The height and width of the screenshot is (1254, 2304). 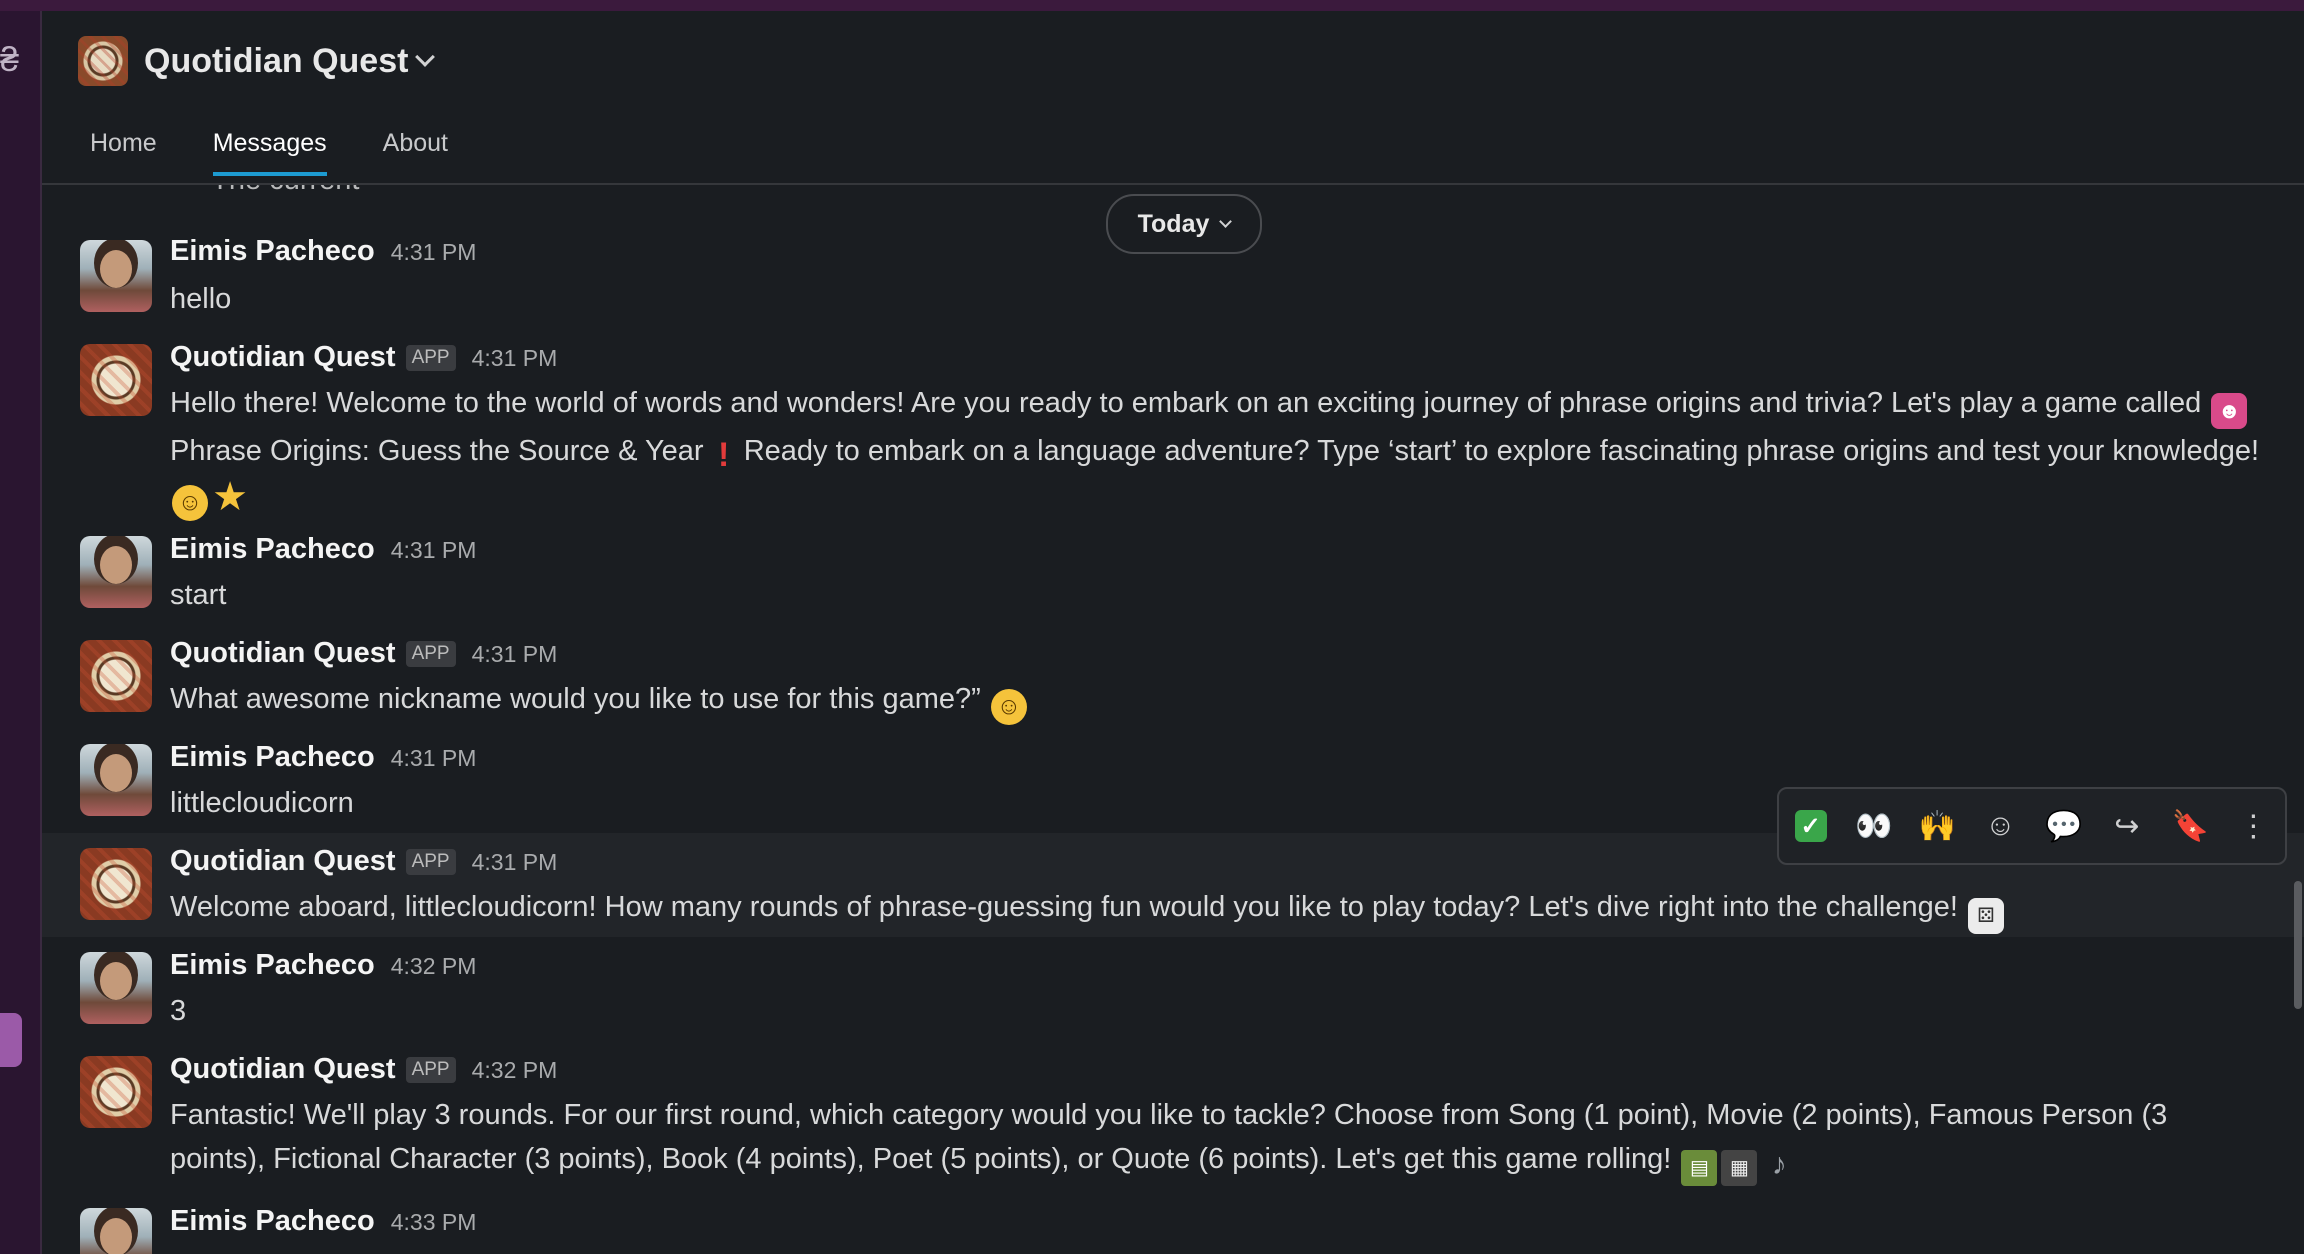 I want to click on theater-mask-icon: ☻, so click(x=2229, y=411).